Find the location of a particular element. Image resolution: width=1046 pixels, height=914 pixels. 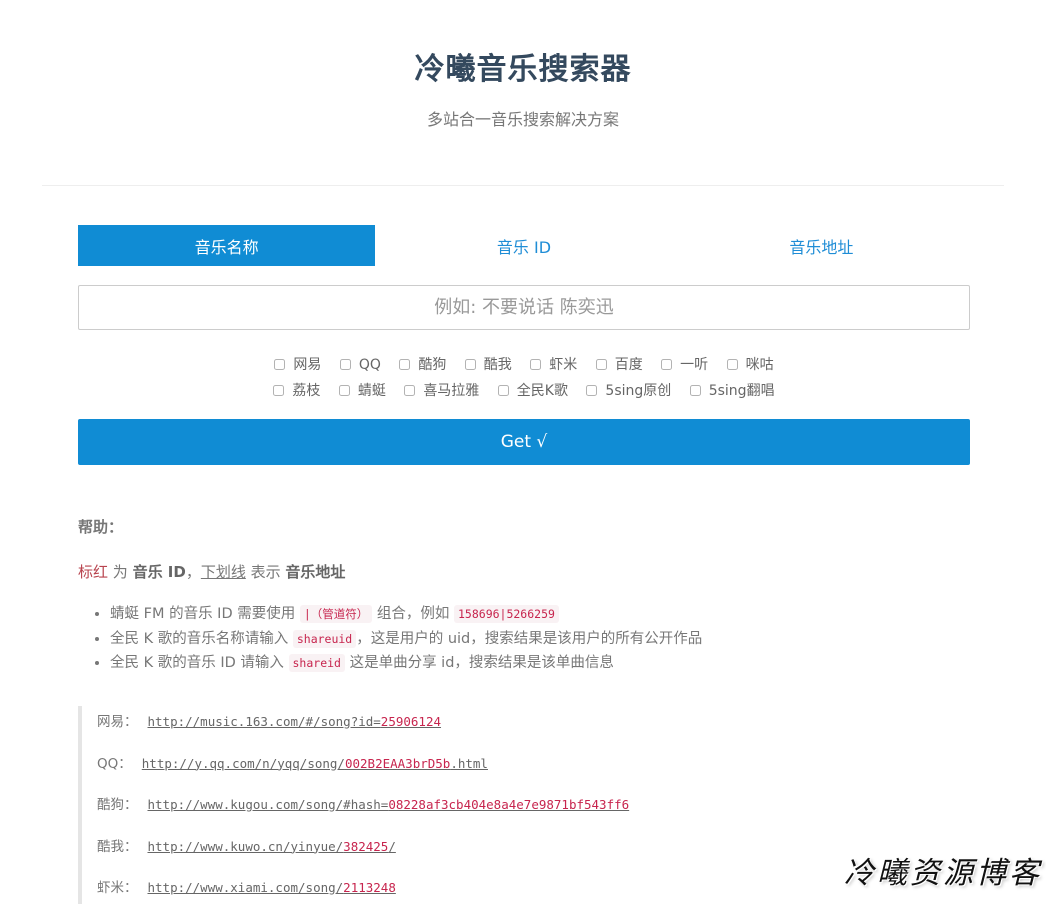

site-checkbox-baidu is located at coordinates (601, 364).